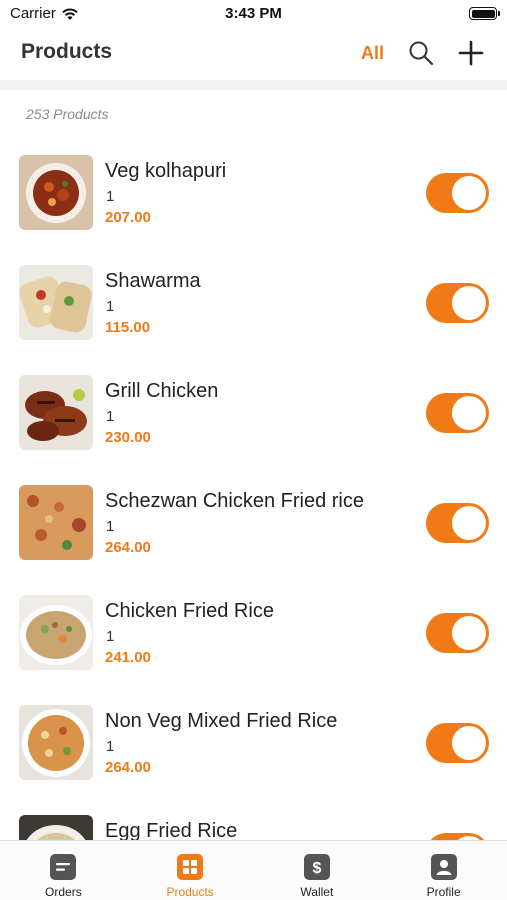 The image size is (507, 900). I want to click on wallet-icon: $, so click(316, 867).